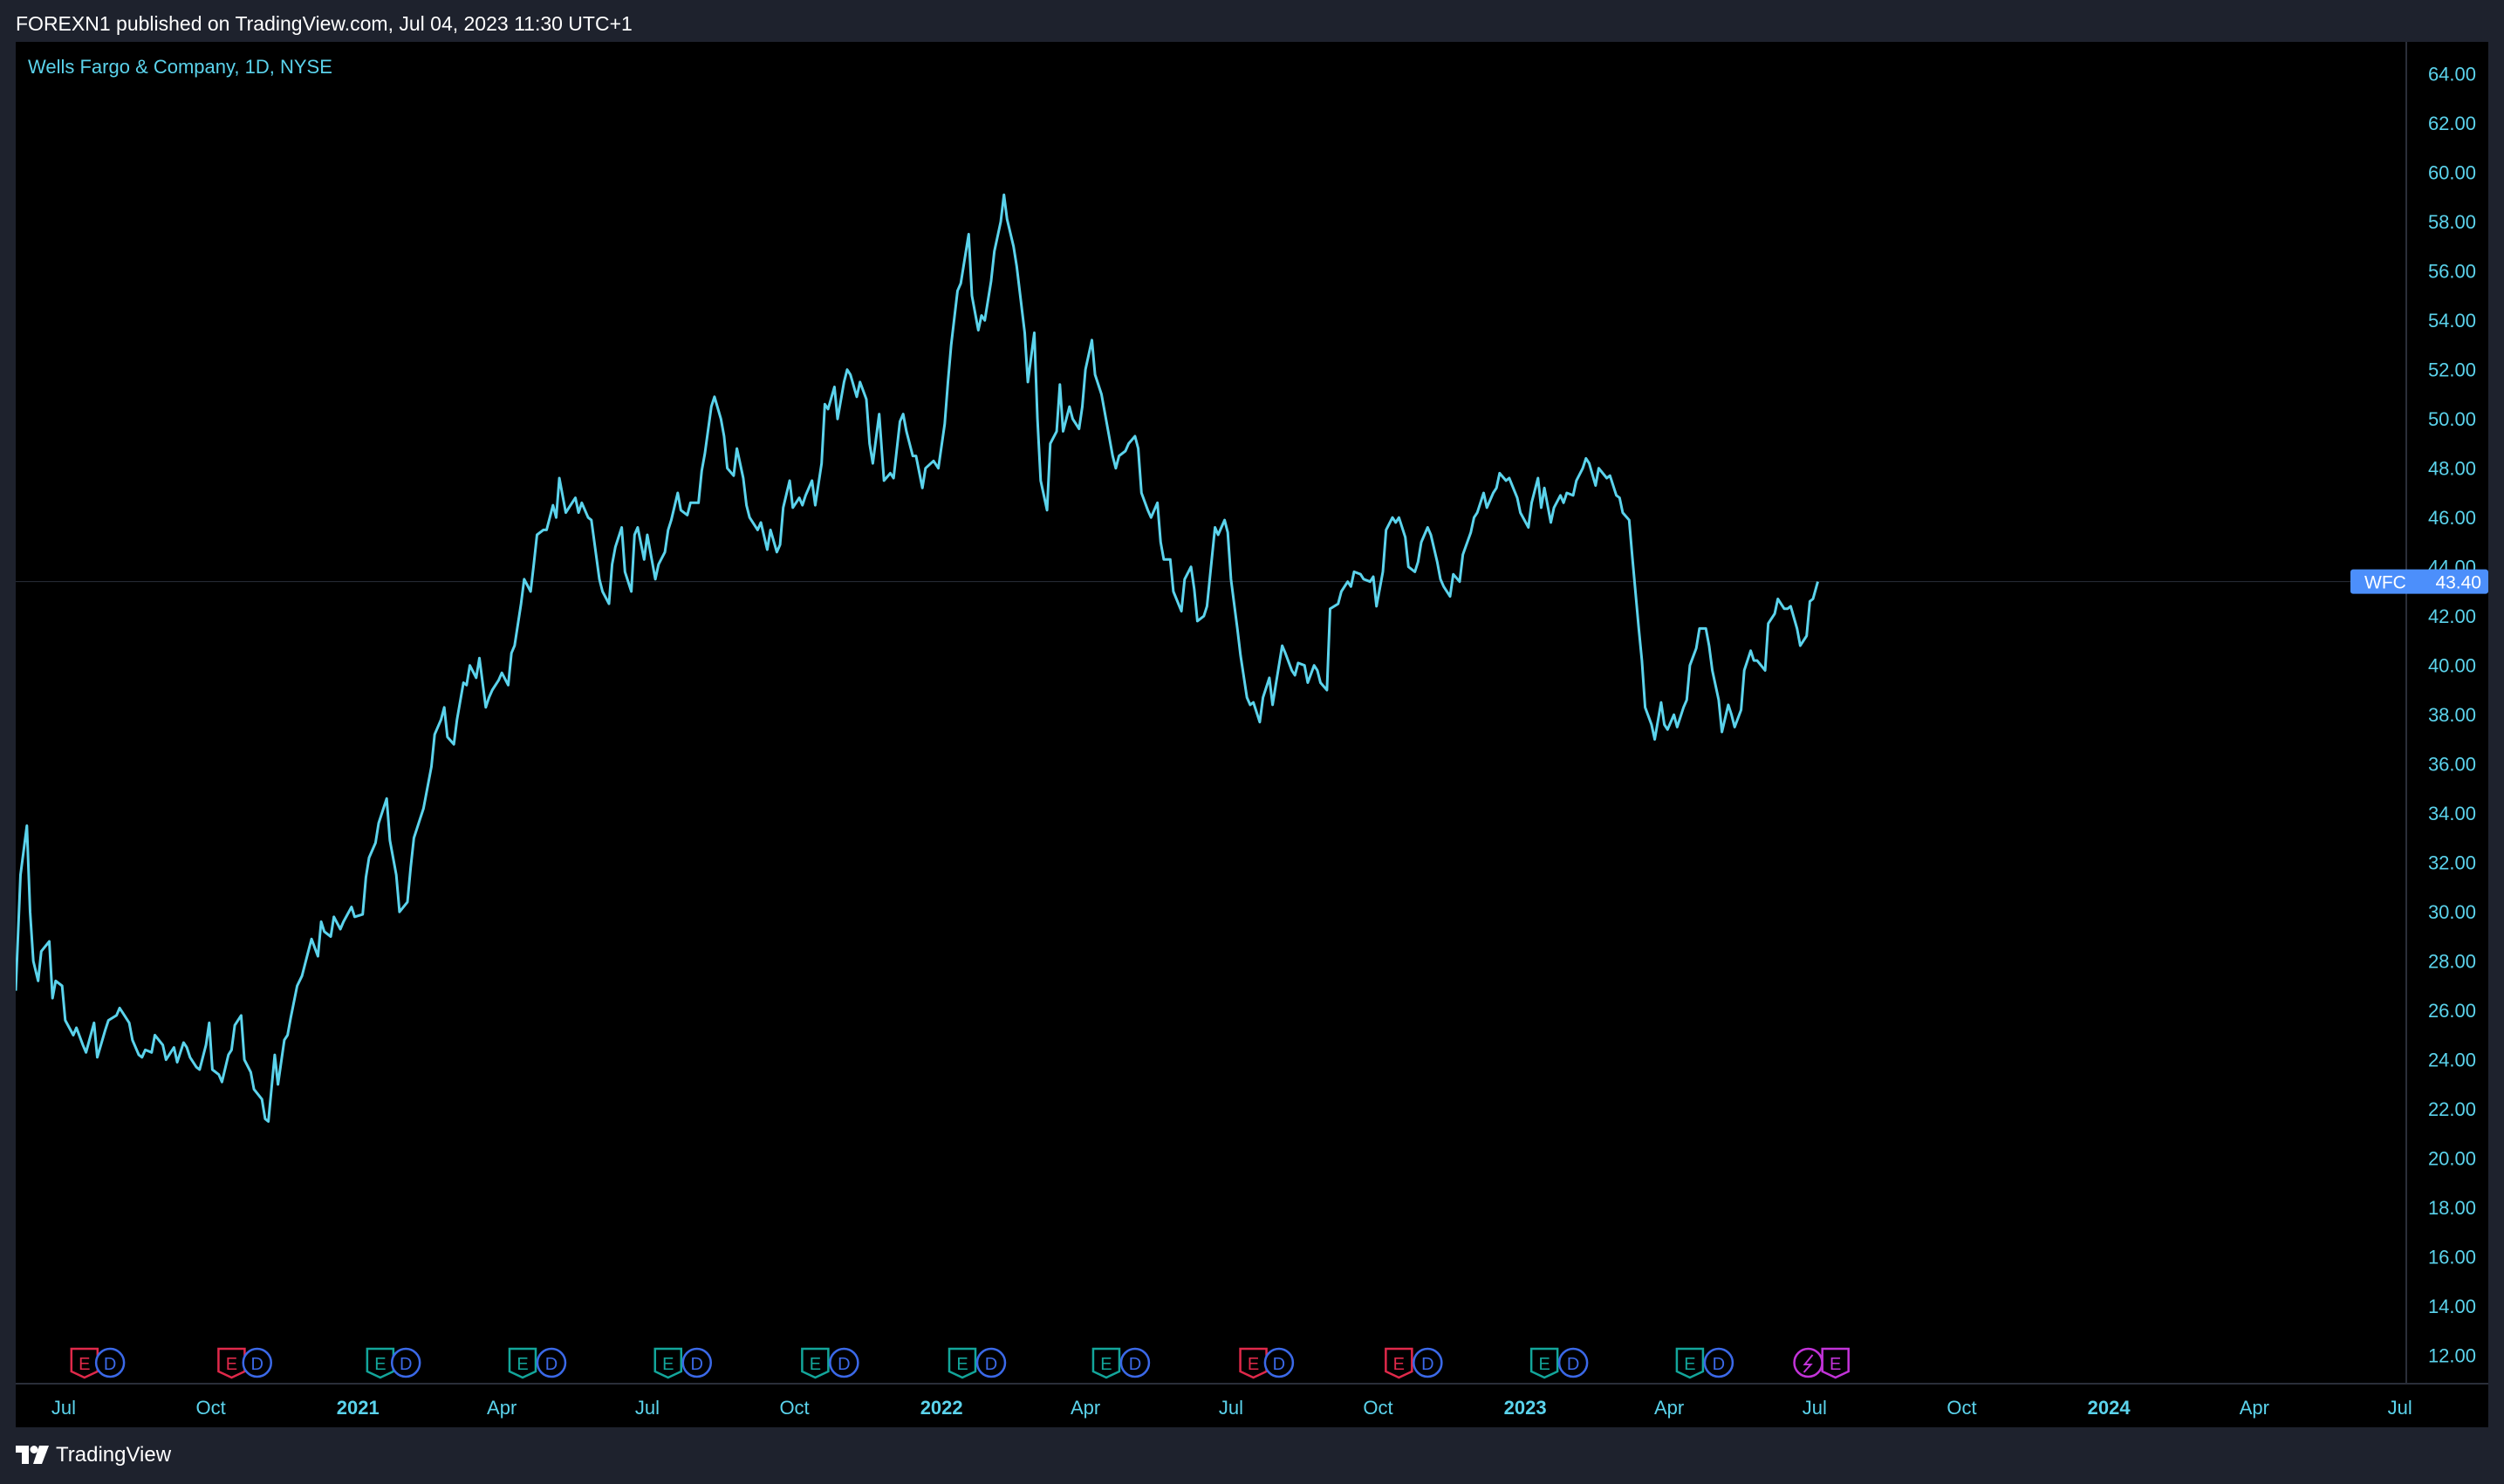  Describe the element at coordinates (1525, 1408) in the screenshot. I see `x-tick-label: 2023` at that location.